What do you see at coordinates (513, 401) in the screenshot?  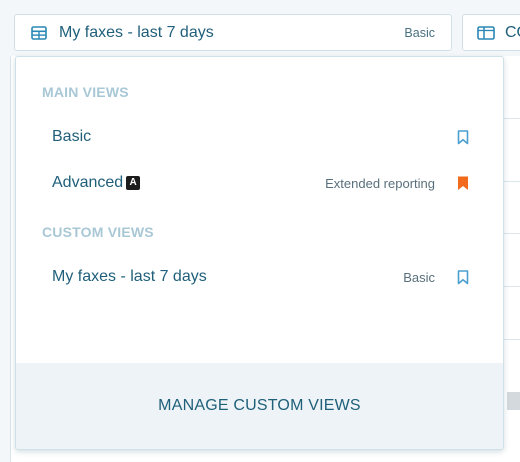 I see `horizontal-scrollbar-thumb` at bounding box center [513, 401].